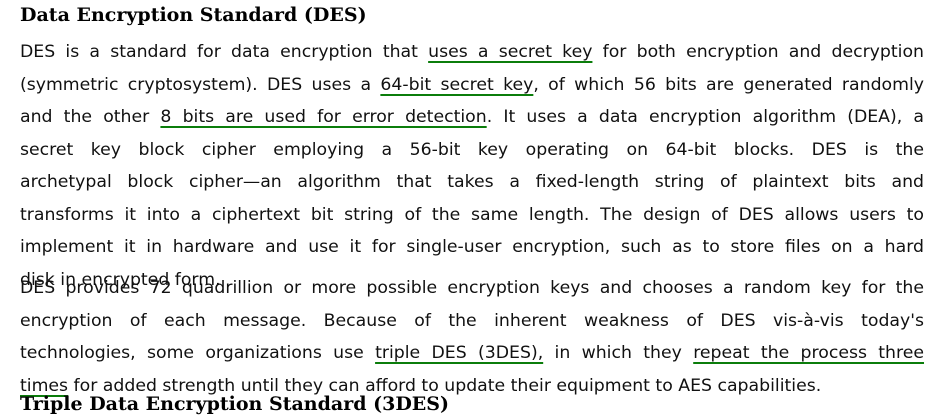 This screenshot has width=948, height=417. What do you see at coordinates (510, 52) in the screenshot?
I see `highlight-secret-key: uses a secret key` at bounding box center [510, 52].